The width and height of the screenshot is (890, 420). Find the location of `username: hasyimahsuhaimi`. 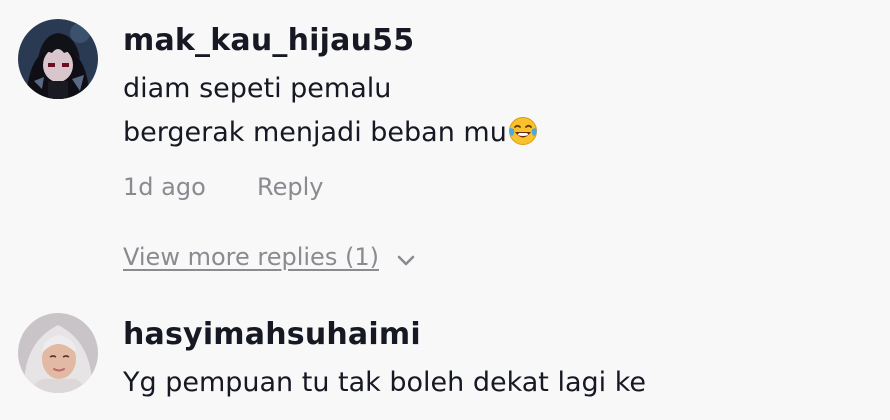

username: hasyimahsuhaimi is located at coordinates (272, 334).